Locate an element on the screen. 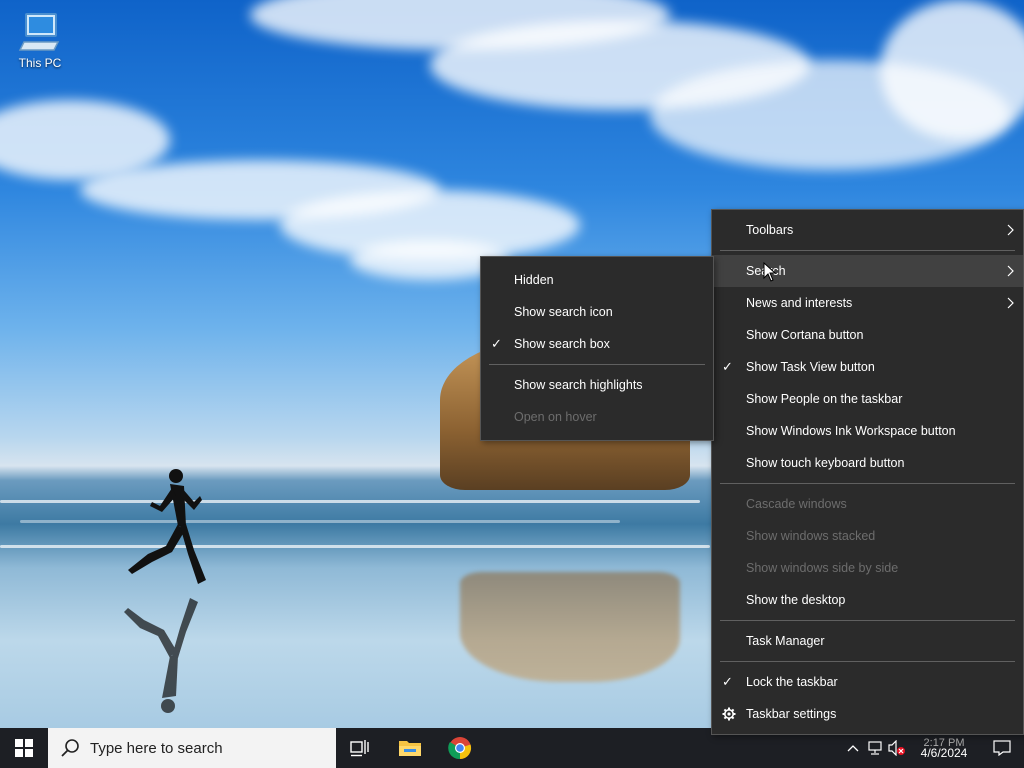 Image resolution: width=1024 pixels, height=768 pixels. chrome-button is located at coordinates (460, 748).